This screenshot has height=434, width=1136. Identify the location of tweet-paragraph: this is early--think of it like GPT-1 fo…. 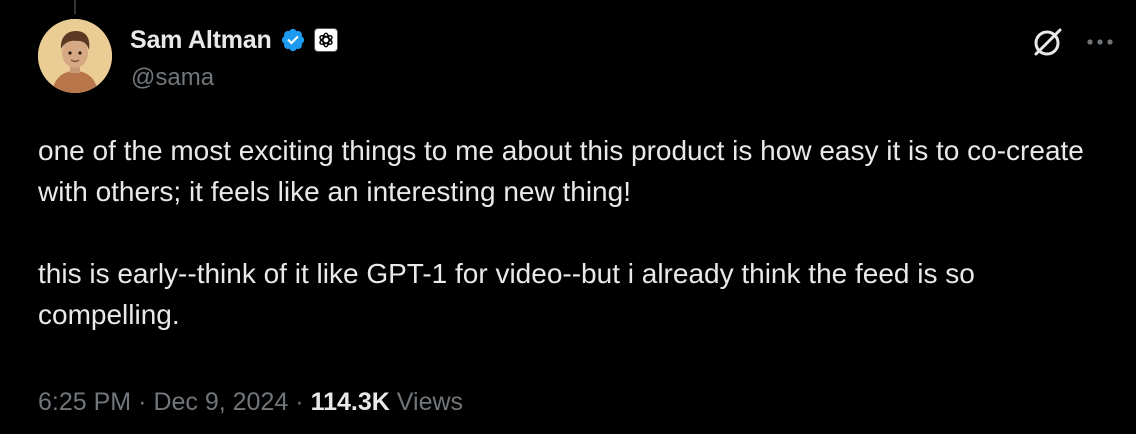
(506, 294).